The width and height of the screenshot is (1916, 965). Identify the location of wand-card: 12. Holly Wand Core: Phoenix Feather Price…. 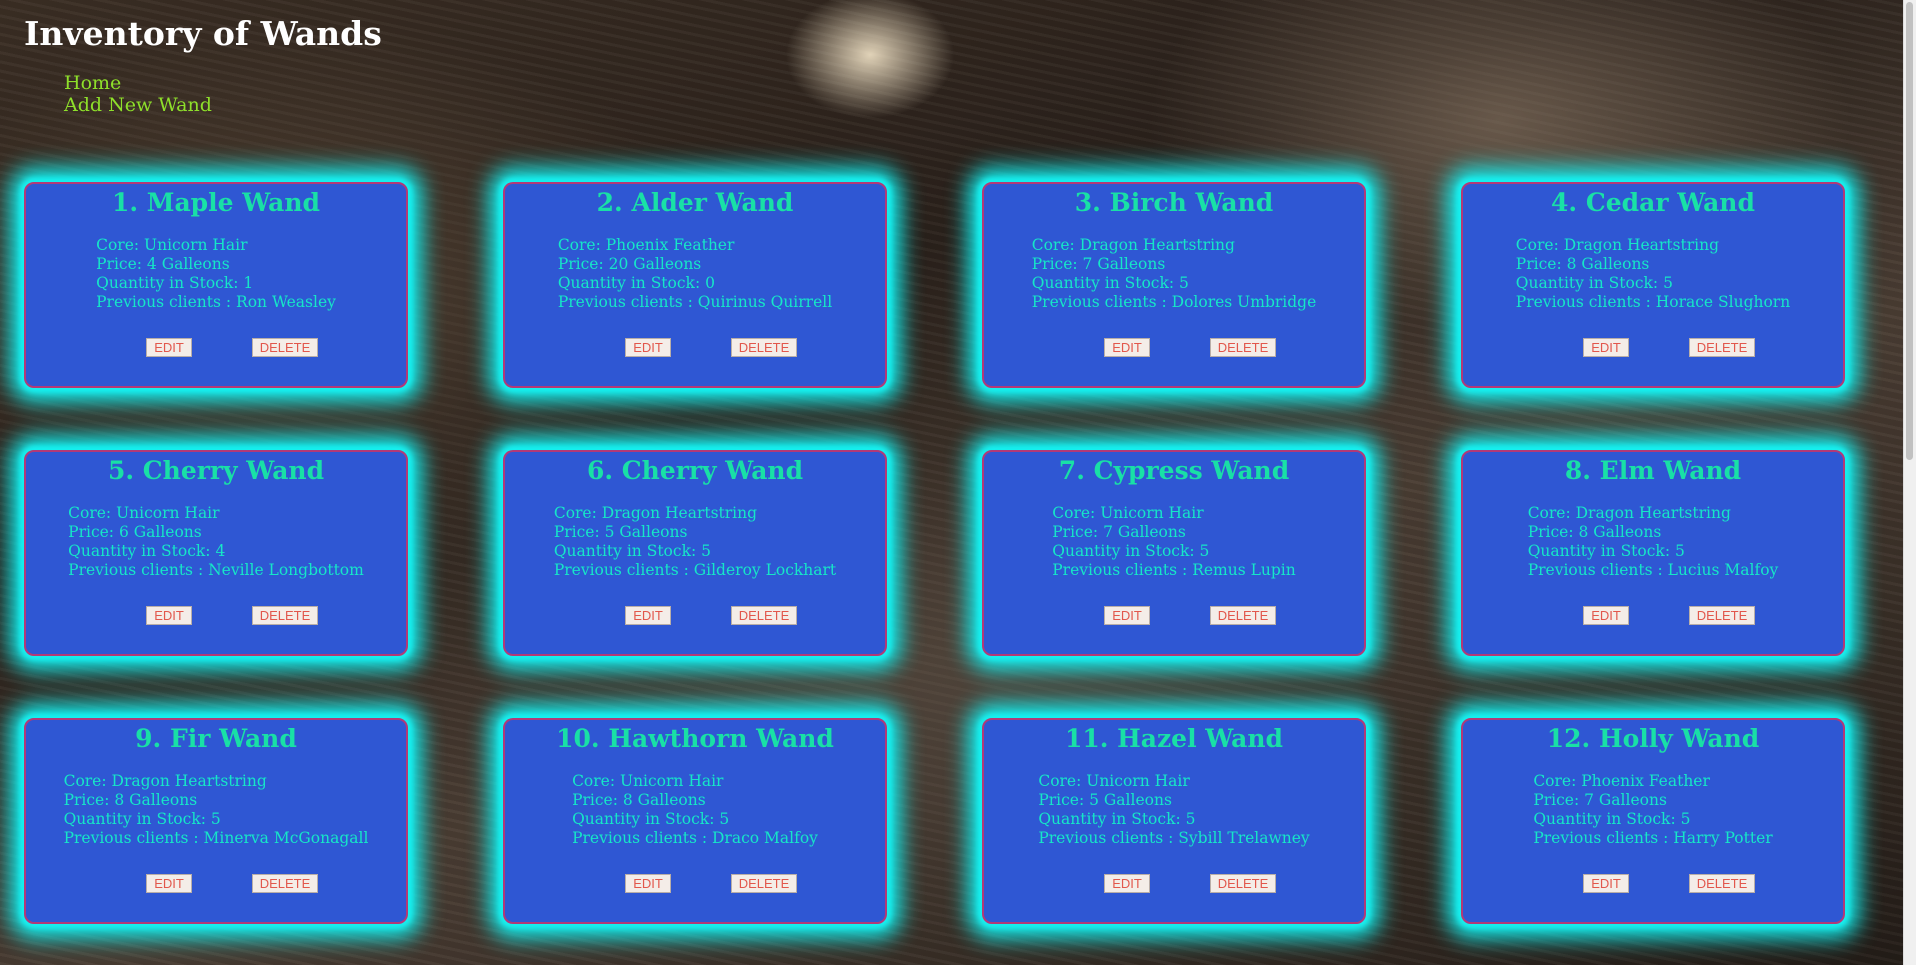
(1653, 821).